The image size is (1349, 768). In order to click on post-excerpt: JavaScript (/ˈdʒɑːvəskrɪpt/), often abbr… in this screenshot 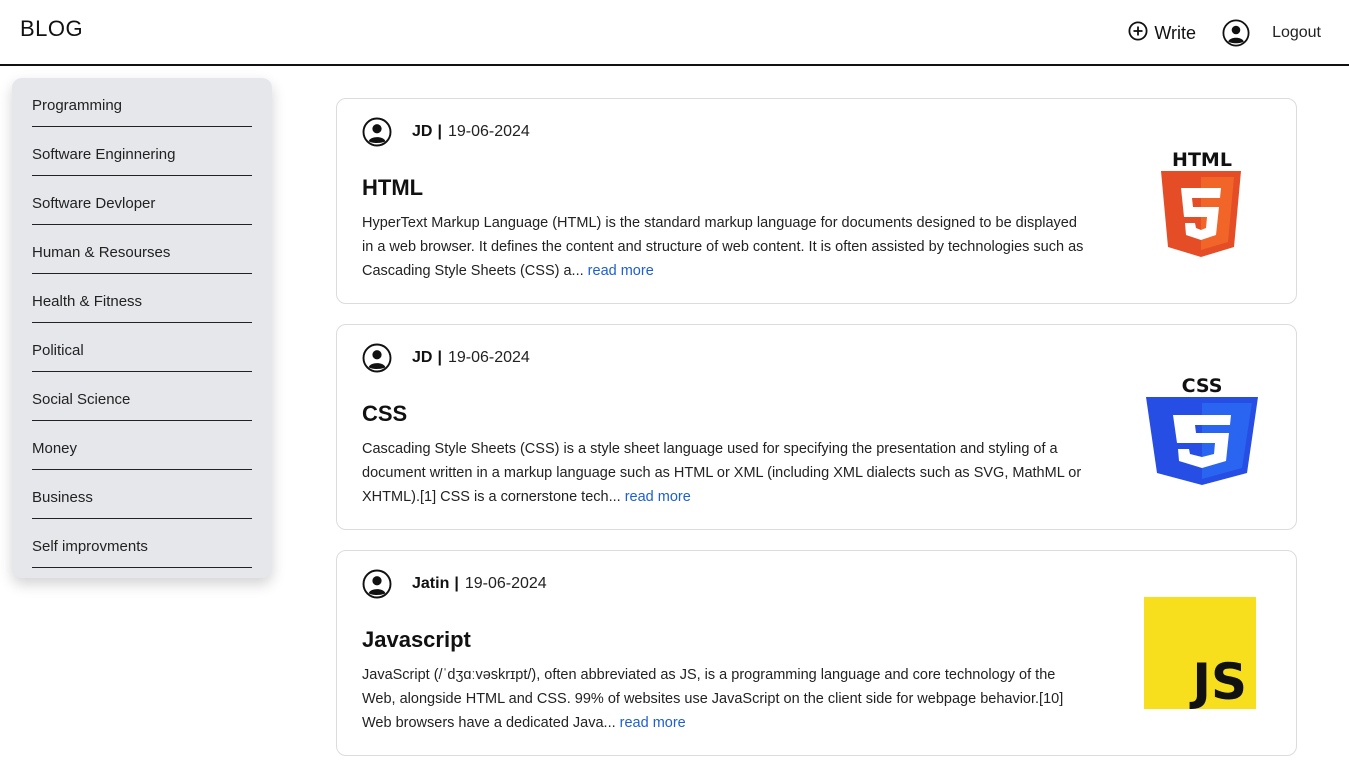, I will do `click(724, 699)`.